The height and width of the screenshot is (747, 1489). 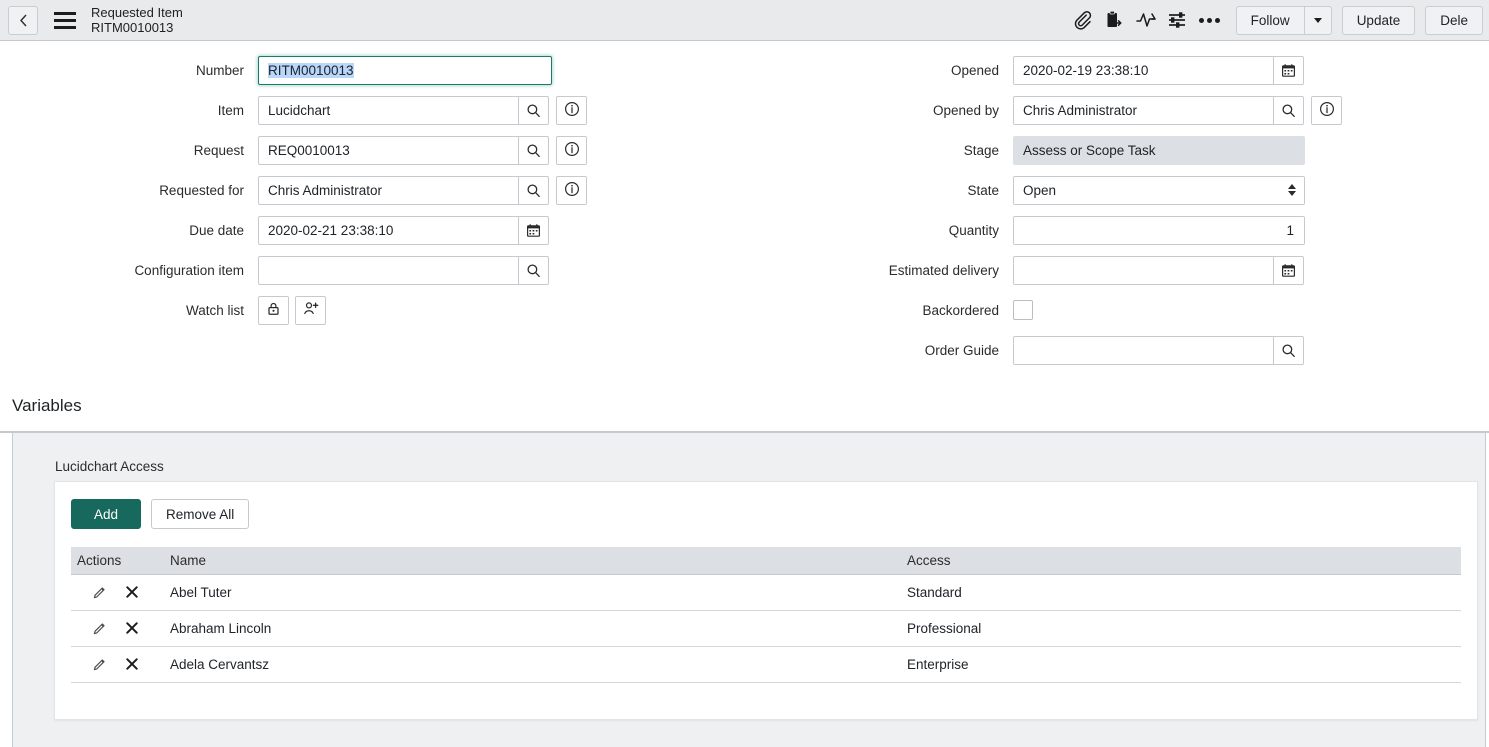 I want to click on field-row-quantity: Quantity, so click(x=1117, y=230).